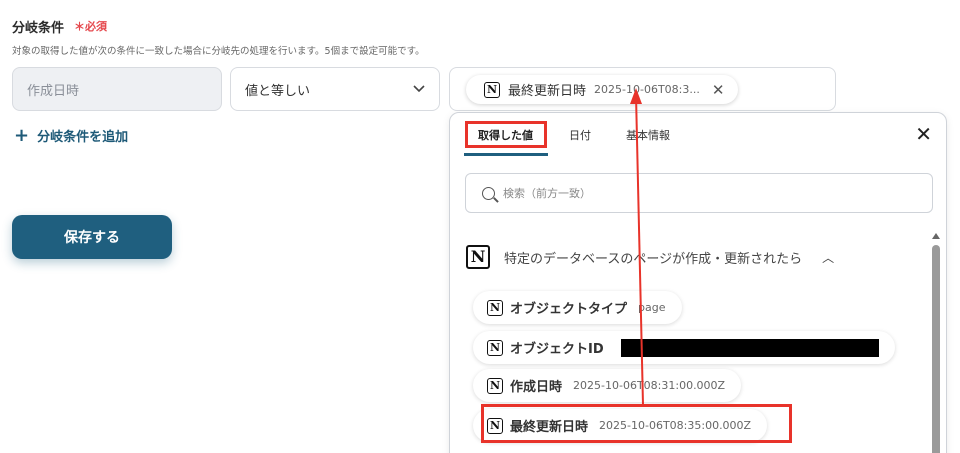 The width and height of the screenshot is (960, 453). I want to click on annotation-arrow, so click(637, 247).